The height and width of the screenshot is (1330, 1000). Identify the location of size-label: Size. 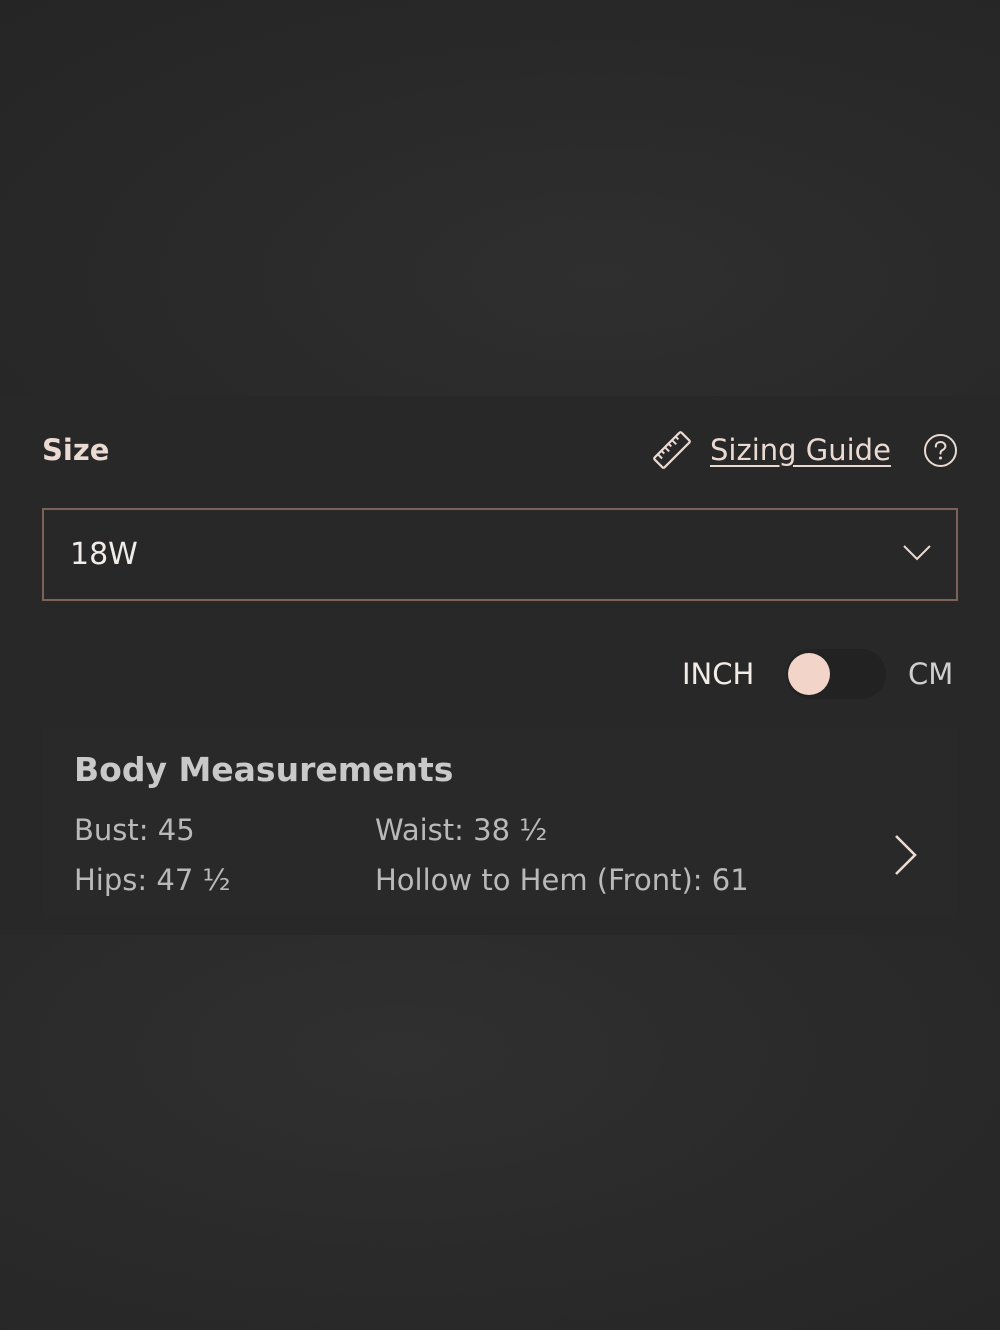
(76, 450).